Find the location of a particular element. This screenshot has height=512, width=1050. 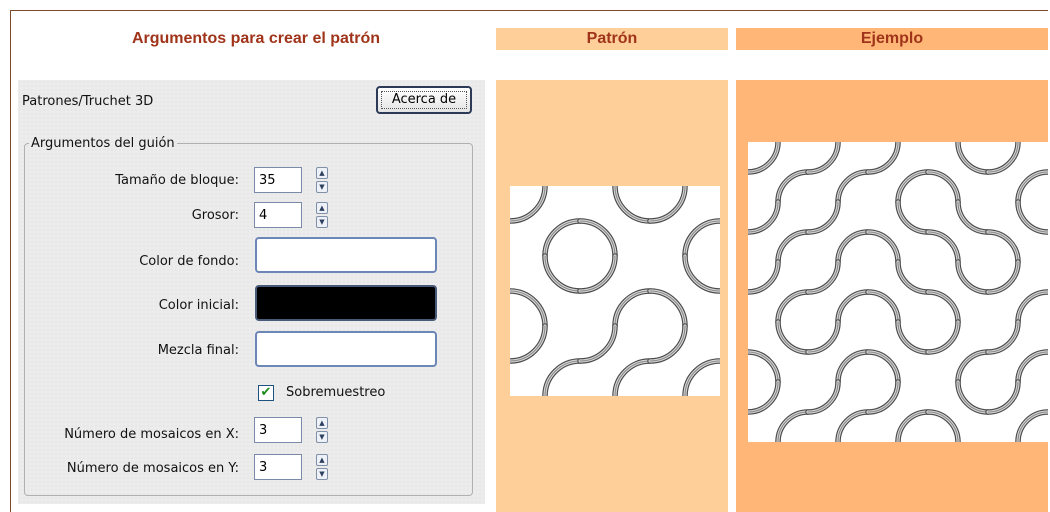

start-color-swatch is located at coordinates (346, 303).